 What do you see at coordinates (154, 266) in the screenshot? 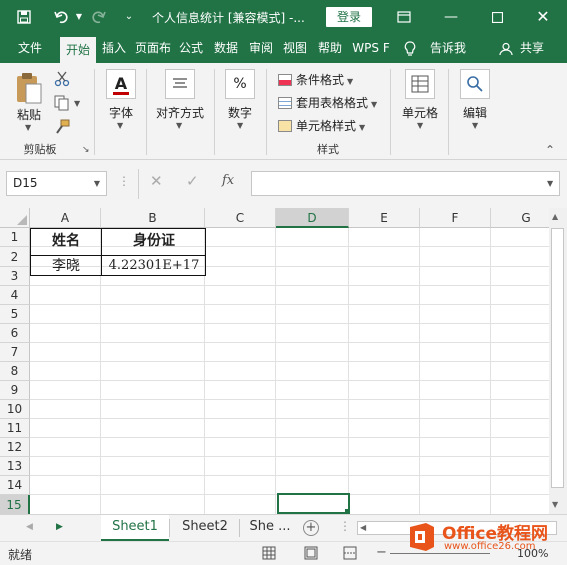
I see `cell-b2: 4.22301E+17` at bounding box center [154, 266].